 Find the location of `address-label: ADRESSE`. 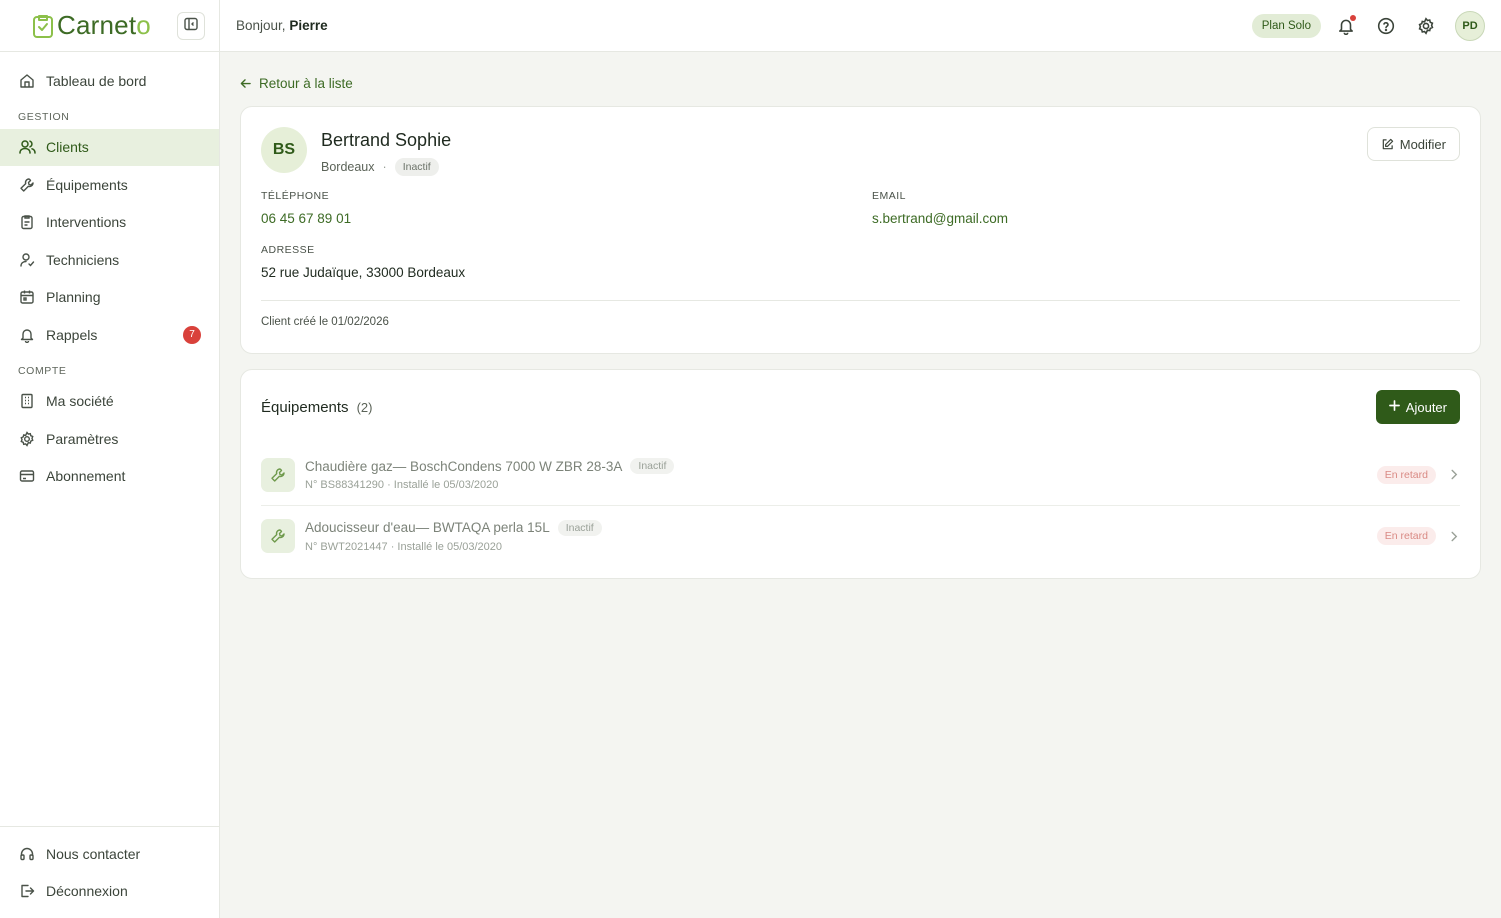

address-label: ADRESSE is located at coordinates (288, 250).